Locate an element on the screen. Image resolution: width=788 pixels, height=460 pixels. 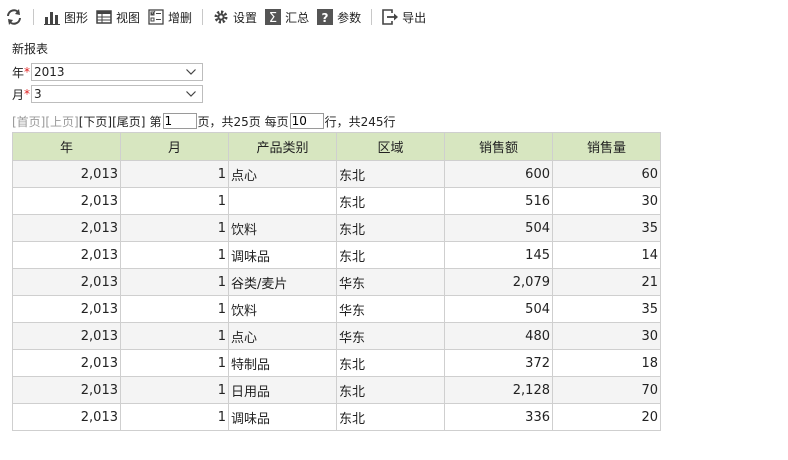
month-param-row: 月 * 3 is located at coordinates (108, 94).